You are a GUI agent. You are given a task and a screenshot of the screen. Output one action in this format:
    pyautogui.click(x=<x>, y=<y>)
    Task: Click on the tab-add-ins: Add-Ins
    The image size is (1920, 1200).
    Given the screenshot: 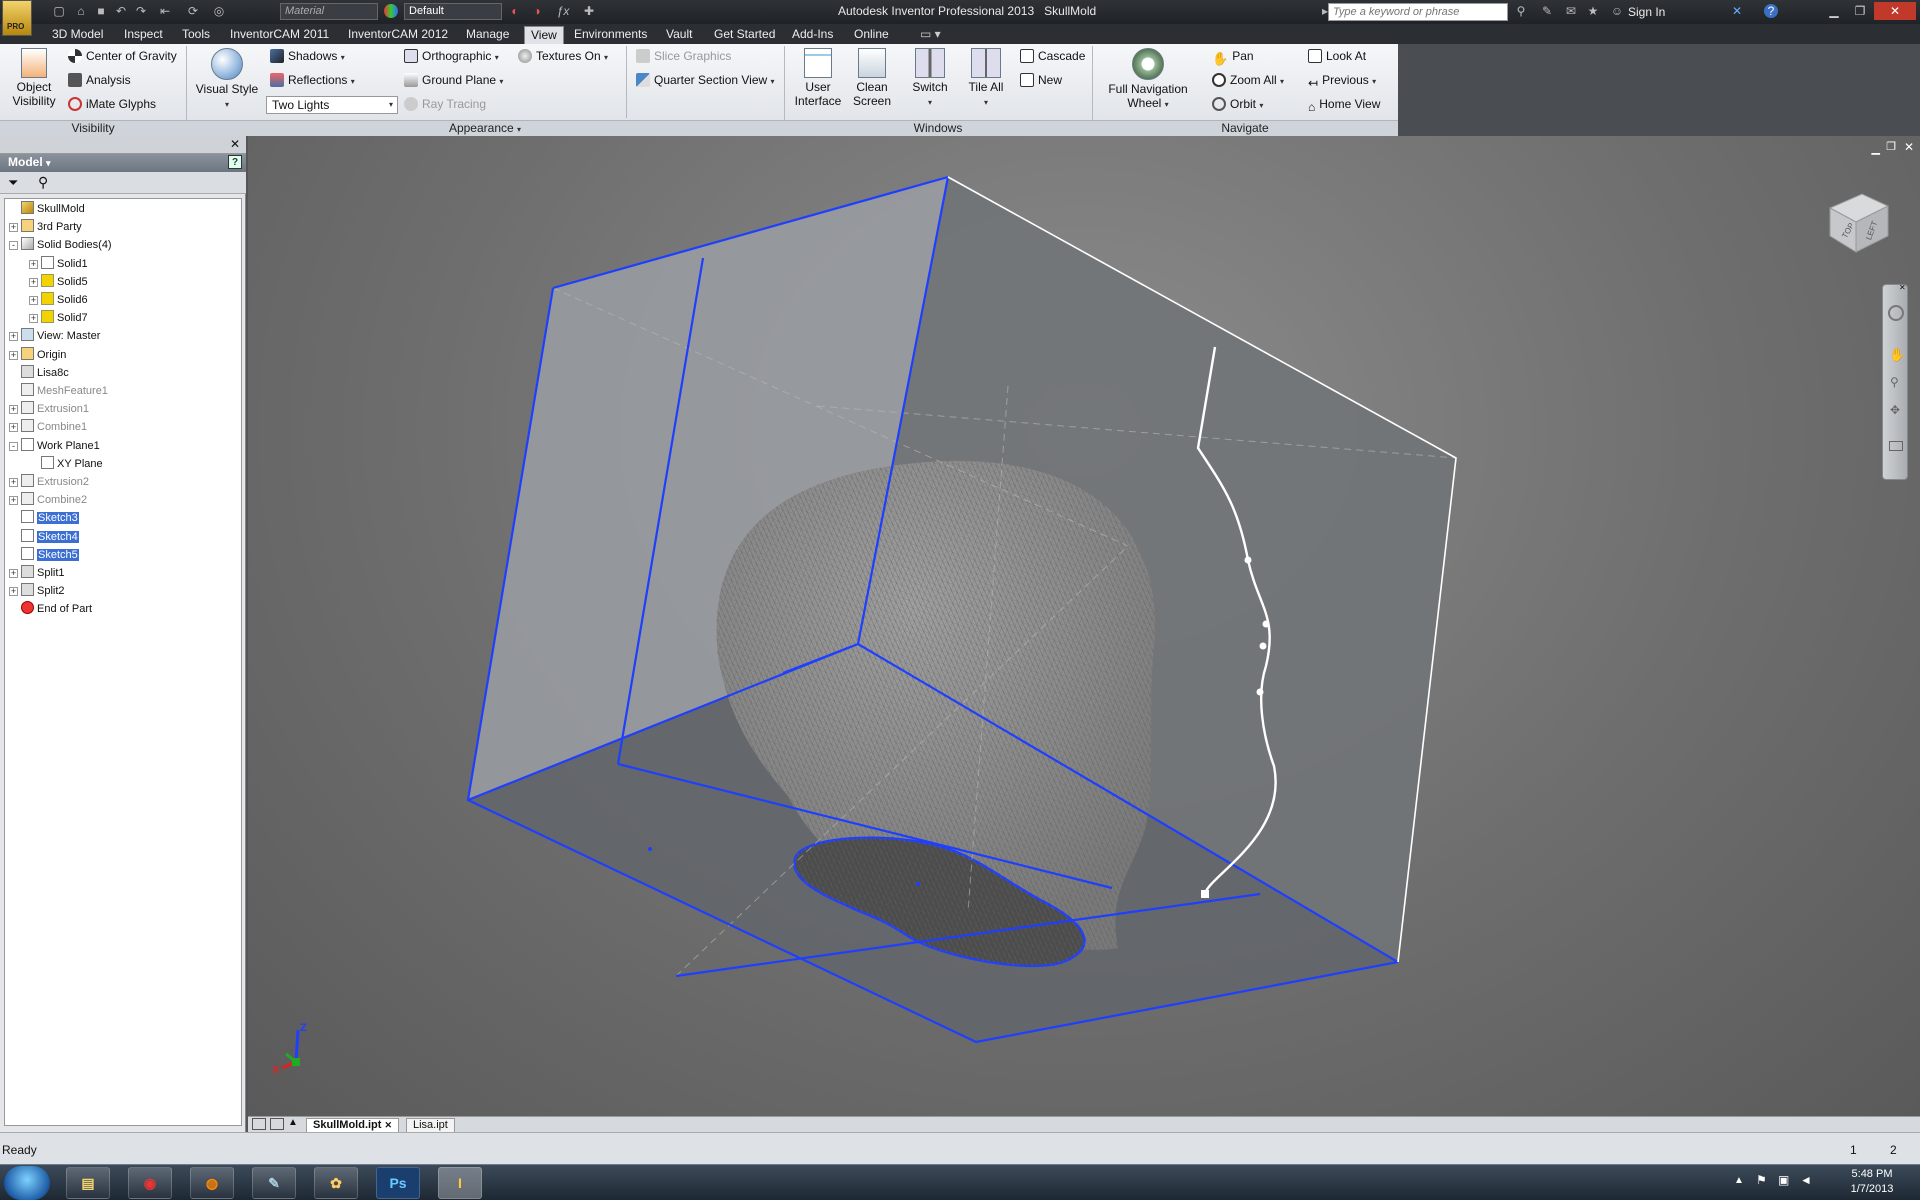 What is the action you would take?
    pyautogui.click(x=812, y=35)
    